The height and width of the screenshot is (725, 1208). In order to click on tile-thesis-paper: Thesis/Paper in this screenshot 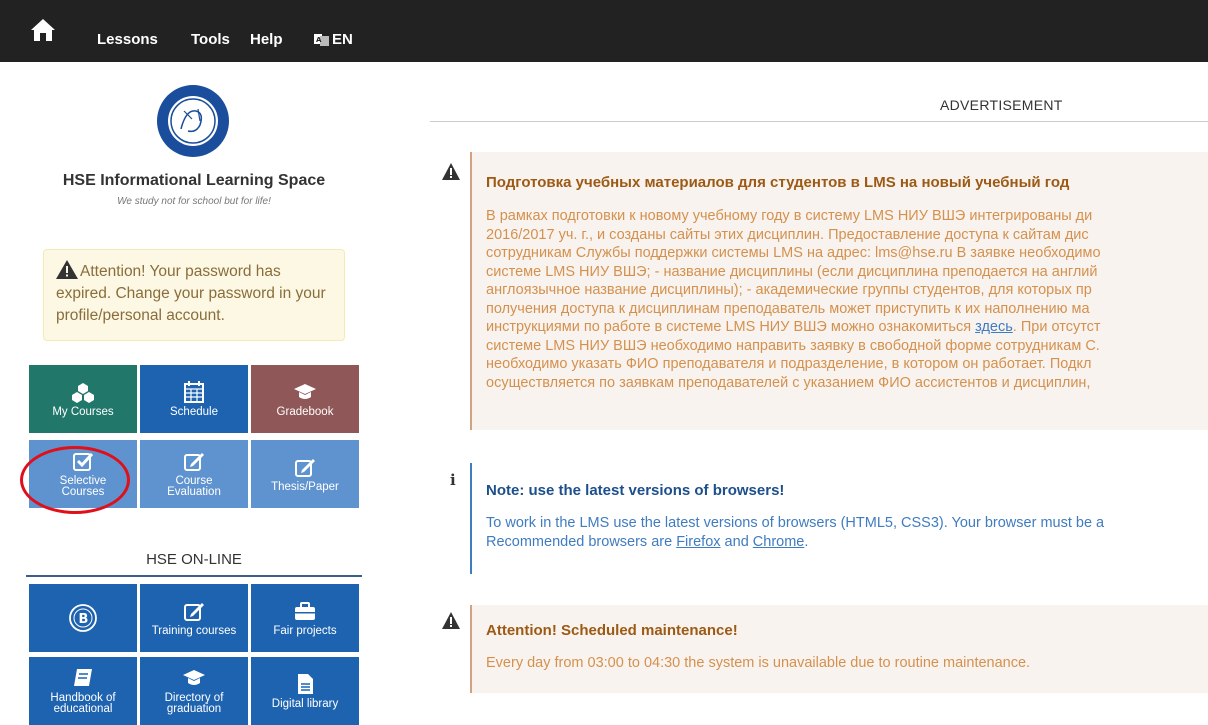, I will do `click(305, 474)`.